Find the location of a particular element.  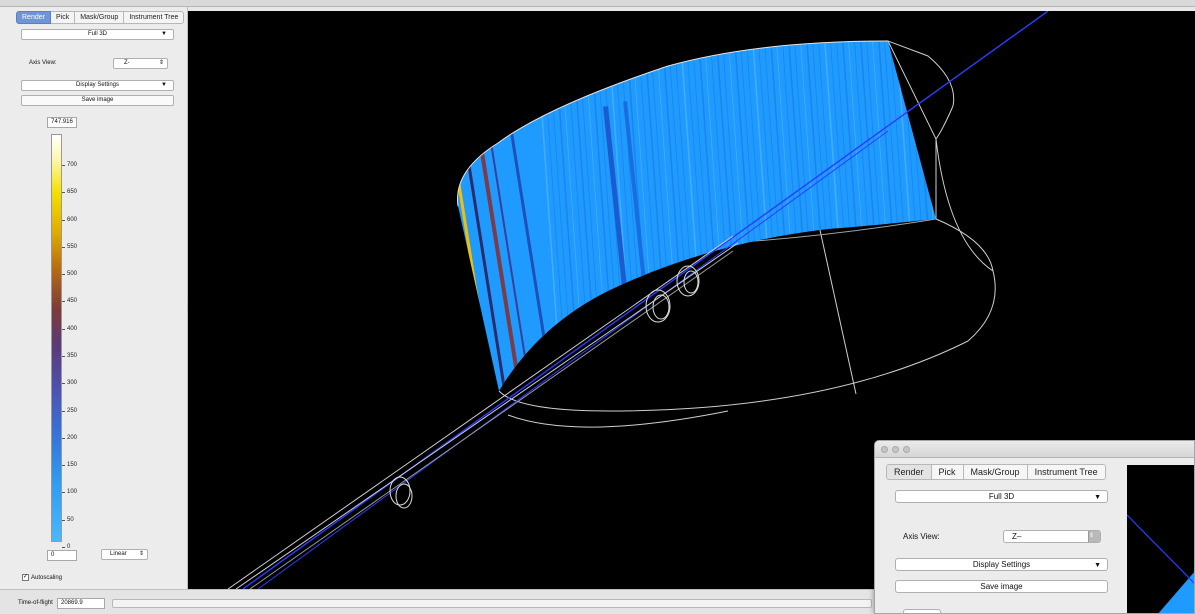

colorbar-tick-label: 350 is located at coordinates (72, 356).